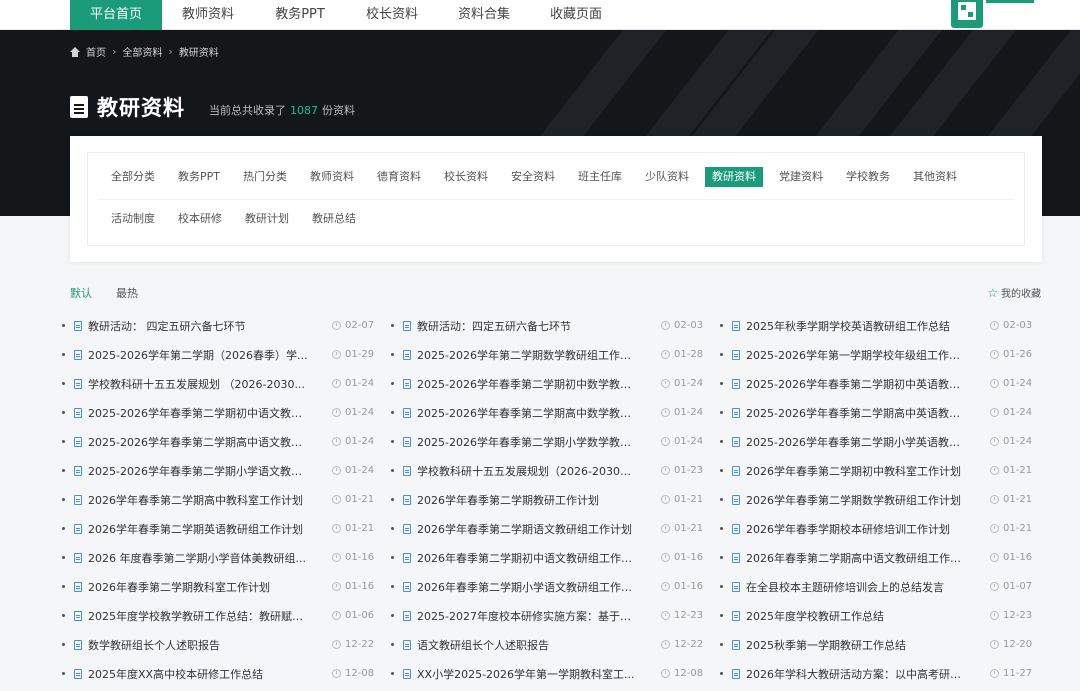  What do you see at coordinates (857, 500) in the screenshot?
I see `item-title: 2026学年春季第二学期数学教研组工作计划` at bounding box center [857, 500].